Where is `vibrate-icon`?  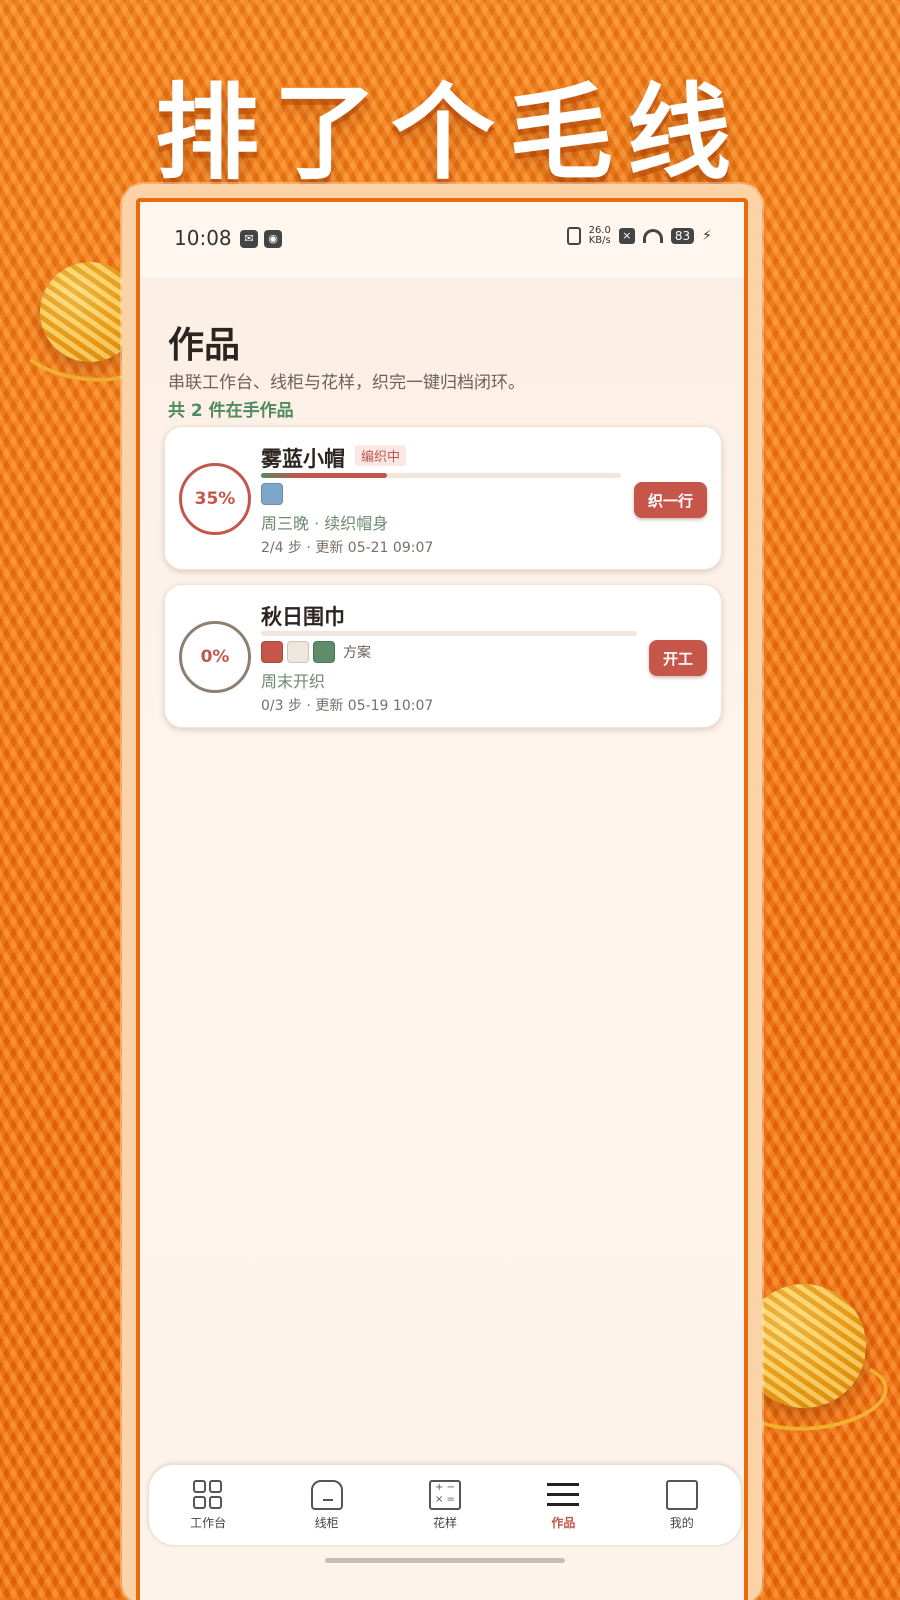
vibrate-icon is located at coordinates (573, 236).